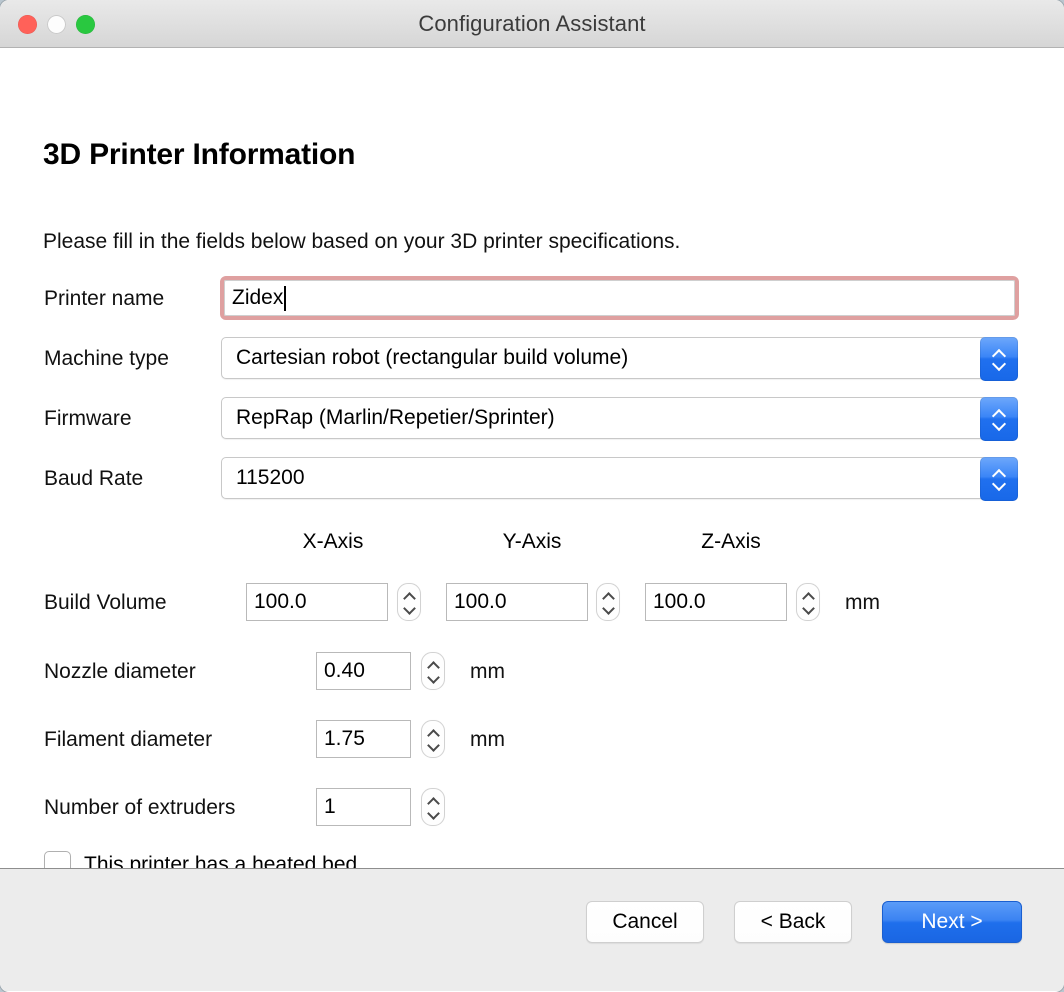  Describe the element at coordinates (480, 601) in the screenshot. I see `build-volume-y-value: 100.0` at that location.